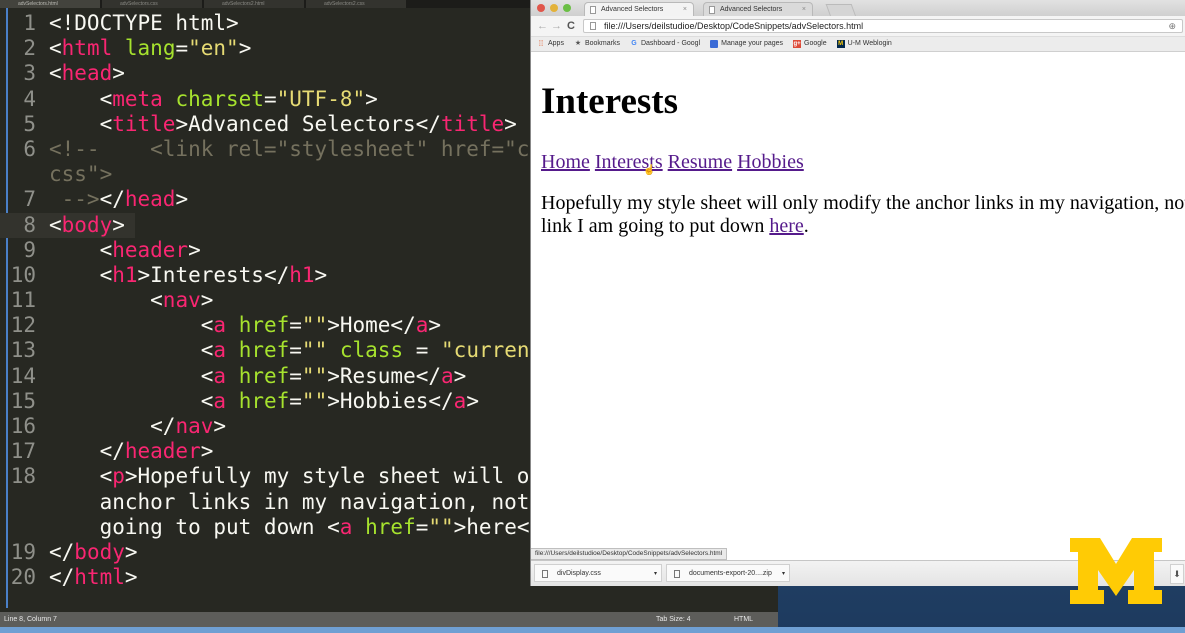 The height and width of the screenshot is (633, 1185). I want to click on line-number: 6, so click(29, 148).